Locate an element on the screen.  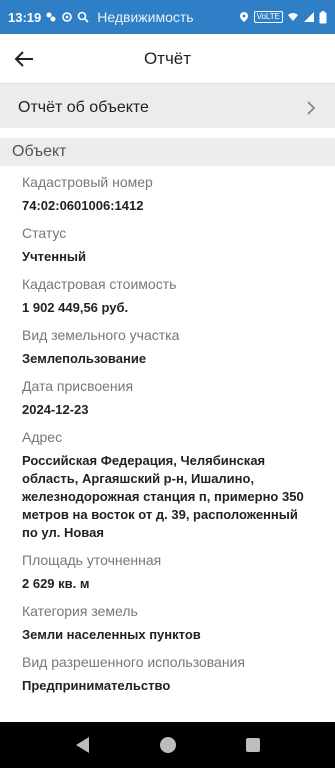
chevron-right-icon is located at coordinates (311, 108).